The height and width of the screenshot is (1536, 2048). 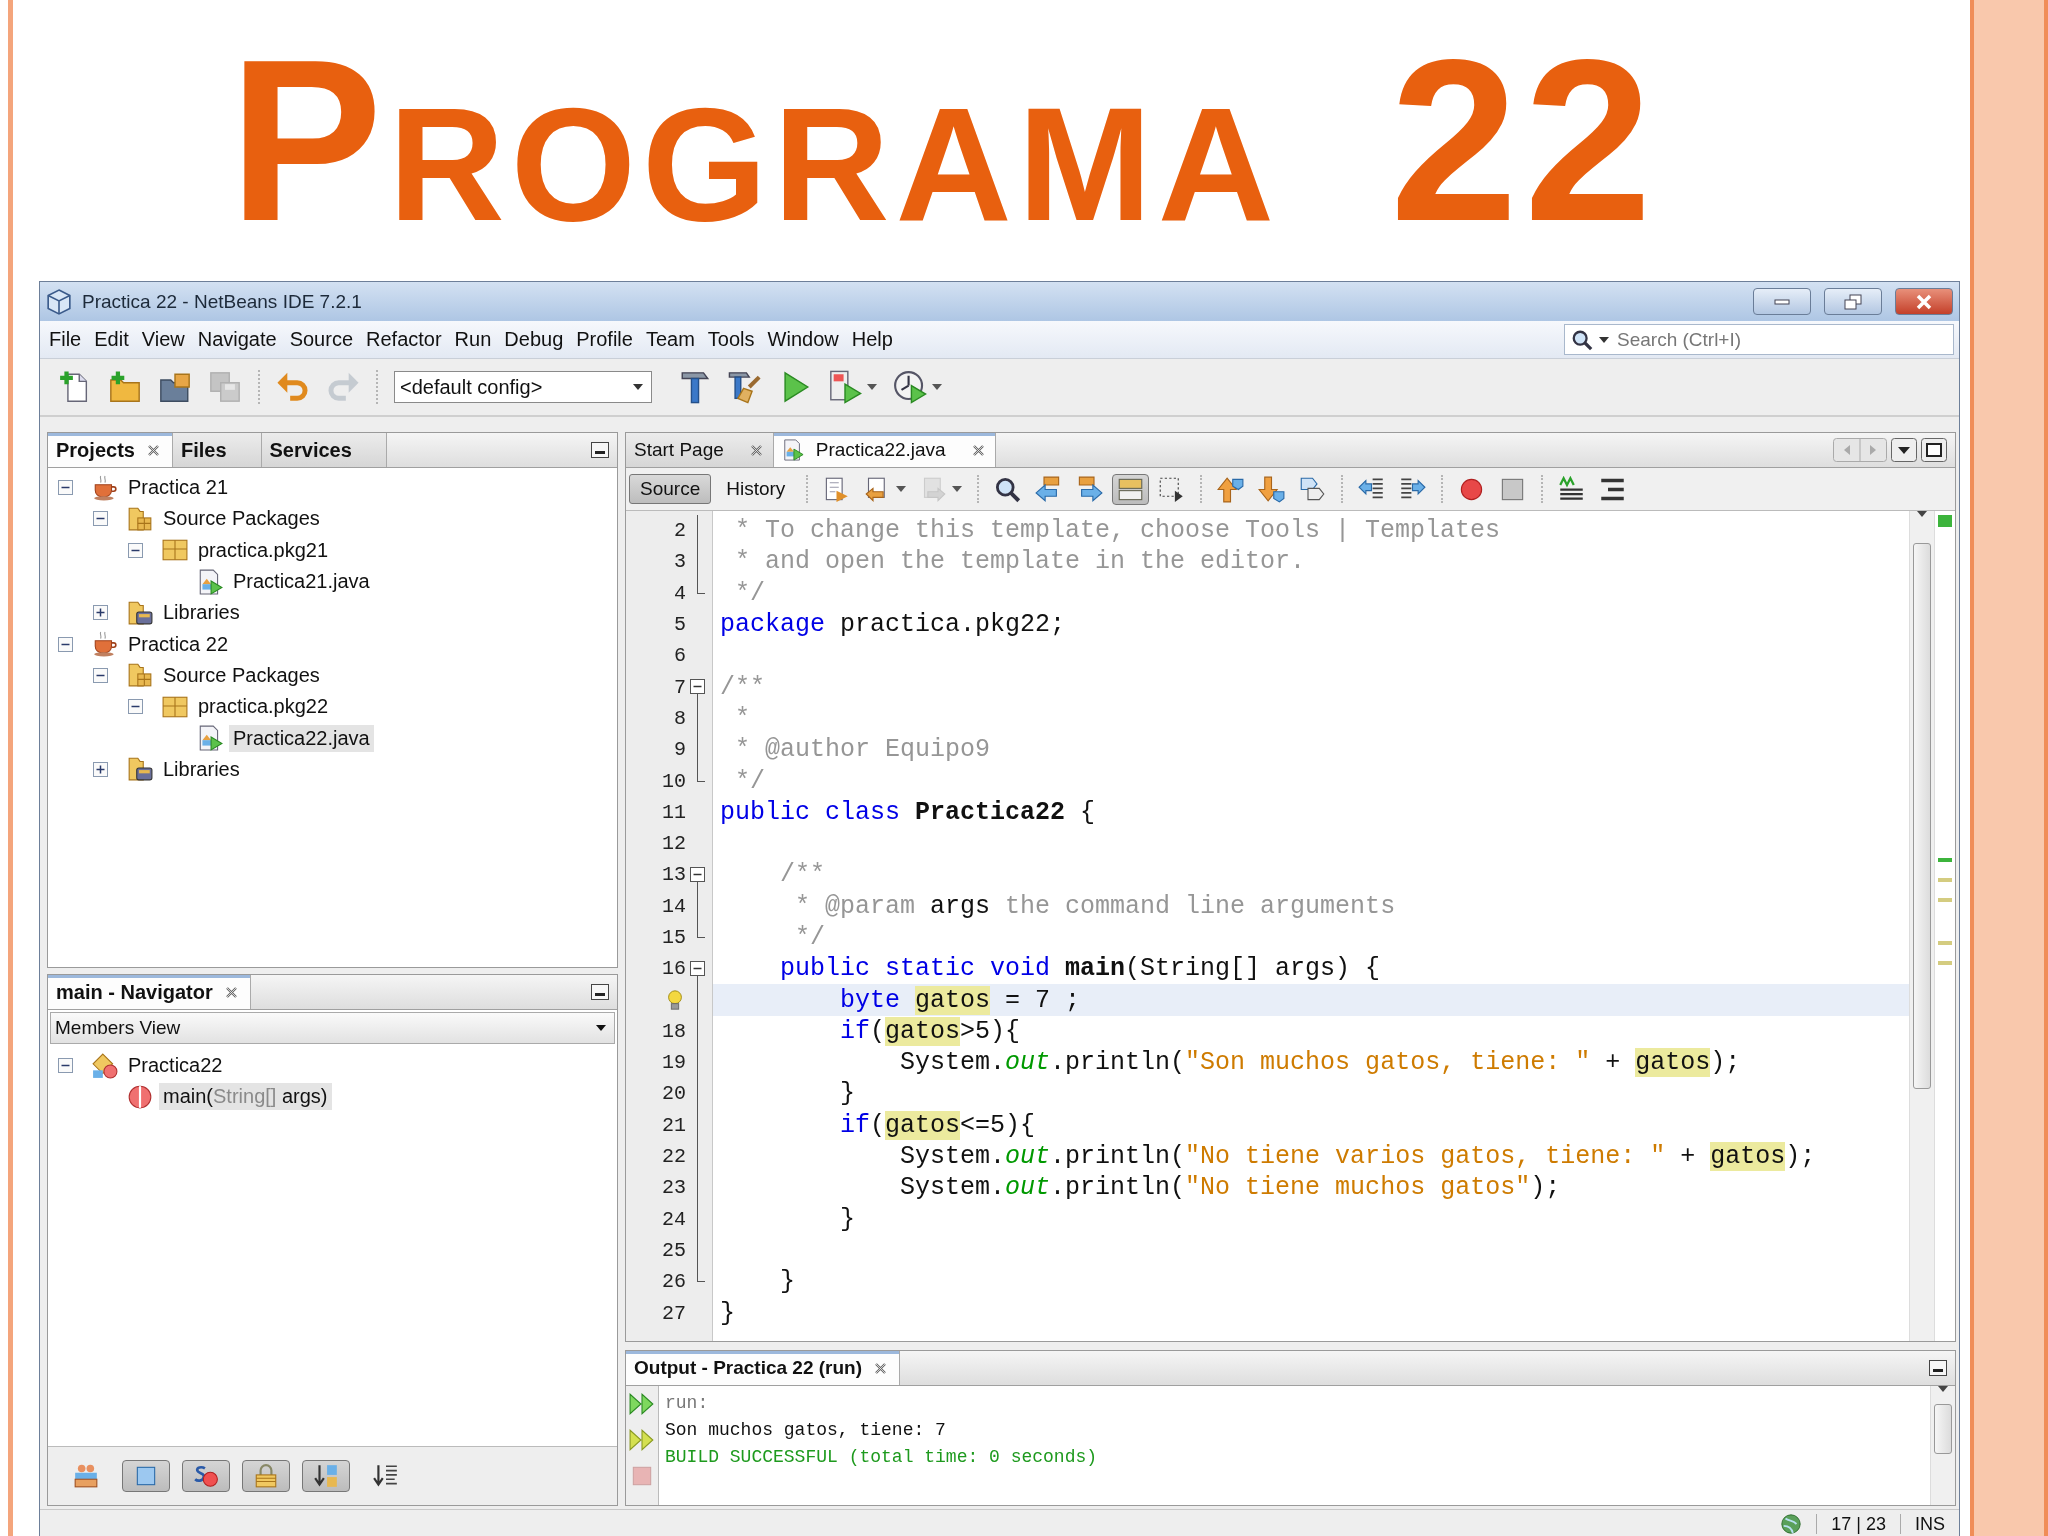 What do you see at coordinates (217, 450) in the screenshot?
I see `panel-tab: Files` at bounding box center [217, 450].